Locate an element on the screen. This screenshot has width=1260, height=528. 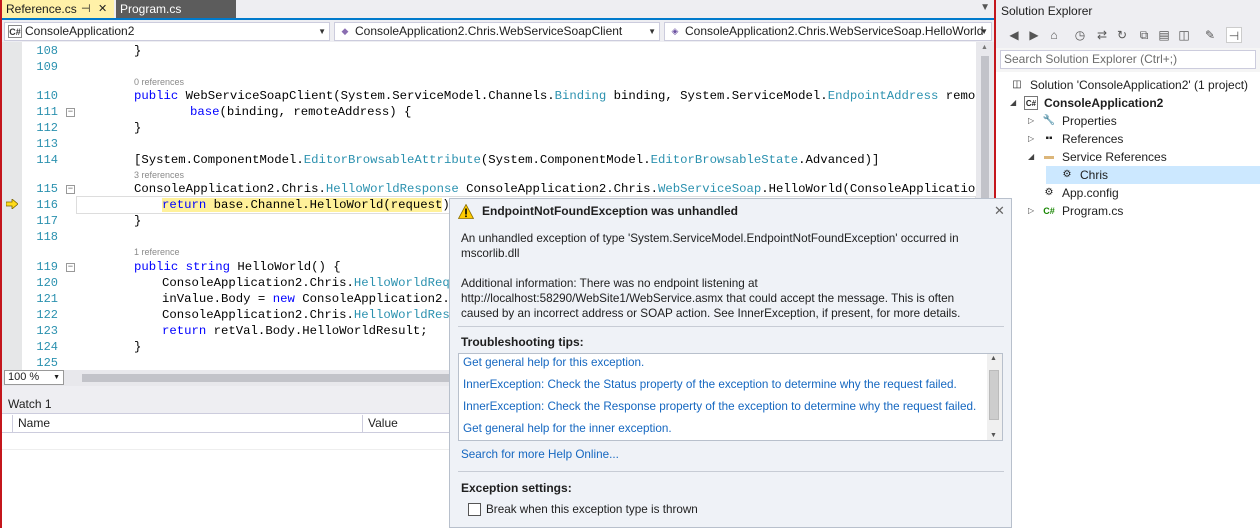
troubleshooting-heading: Troubleshooting tips: is located at coordinates (522, 342).